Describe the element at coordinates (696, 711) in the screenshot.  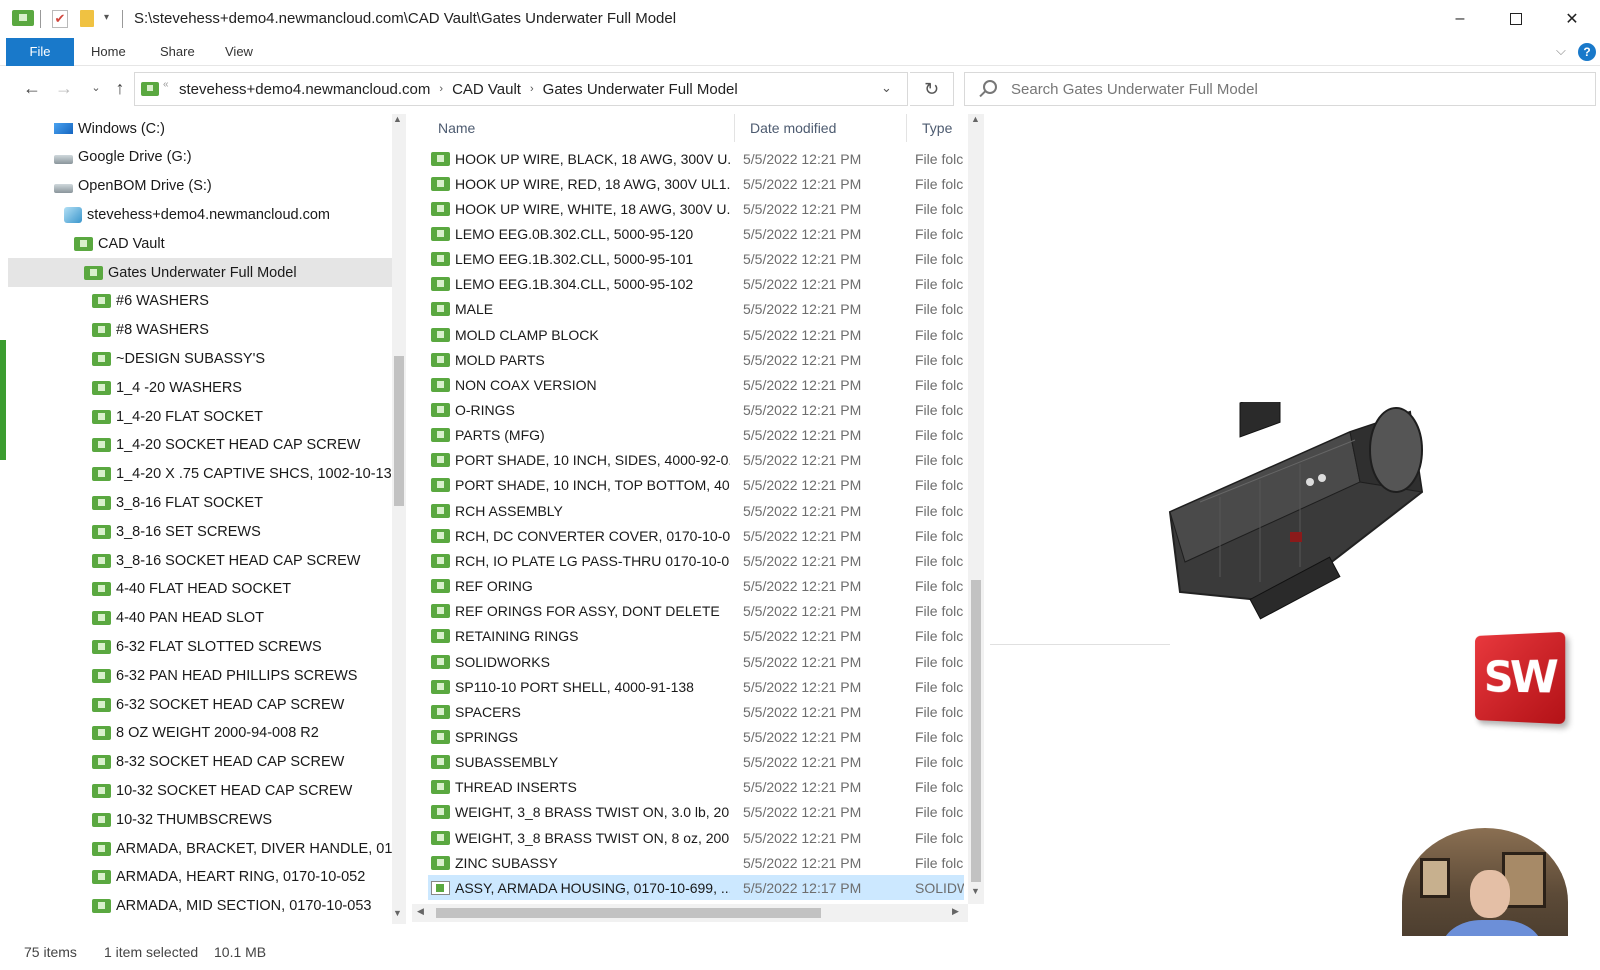
I see `file-row: SPACERS 5/5/2022 12:21 PM File folc` at that location.